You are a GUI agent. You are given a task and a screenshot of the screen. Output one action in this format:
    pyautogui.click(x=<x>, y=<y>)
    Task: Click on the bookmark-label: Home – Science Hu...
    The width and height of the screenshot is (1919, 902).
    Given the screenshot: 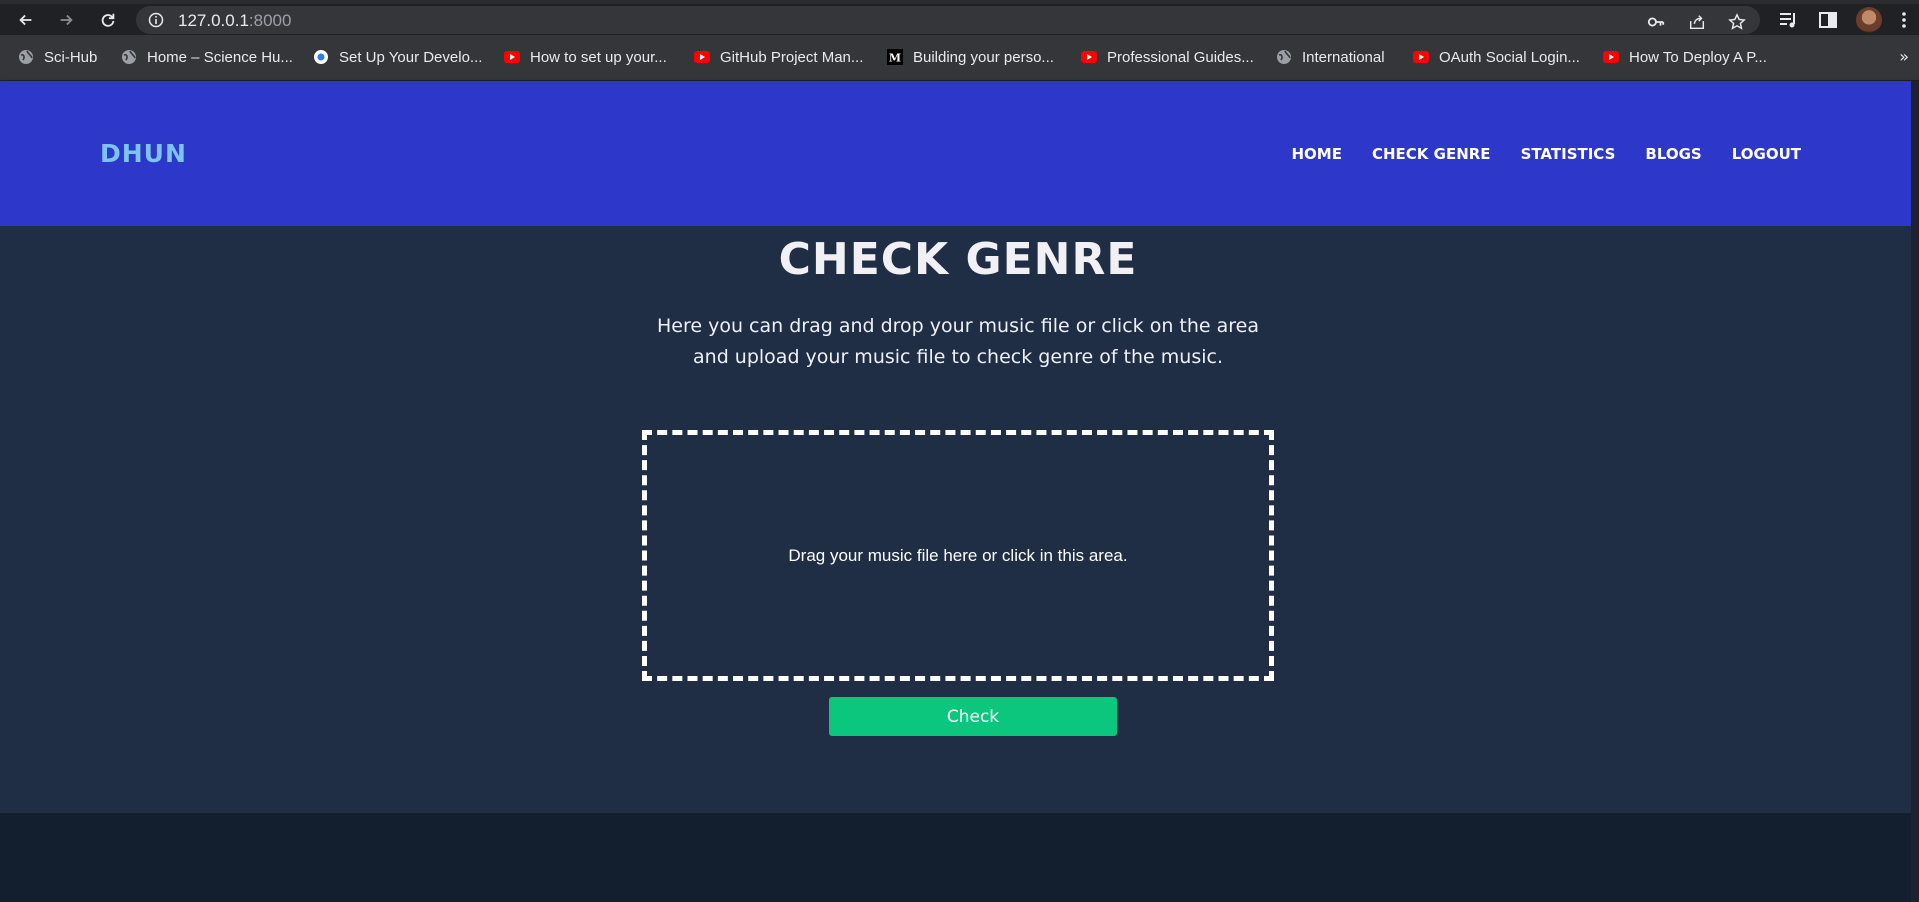 What is the action you would take?
    pyautogui.click(x=220, y=57)
    